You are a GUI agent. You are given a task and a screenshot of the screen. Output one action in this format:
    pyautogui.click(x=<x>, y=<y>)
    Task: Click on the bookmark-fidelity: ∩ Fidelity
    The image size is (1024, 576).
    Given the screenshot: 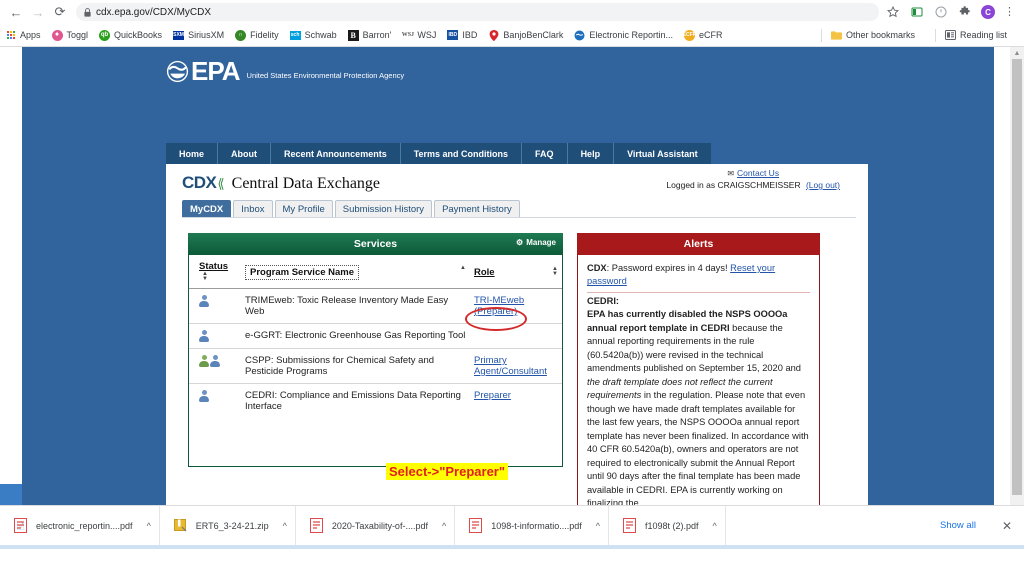 What is the action you would take?
    pyautogui.click(x=257, y=35)
    